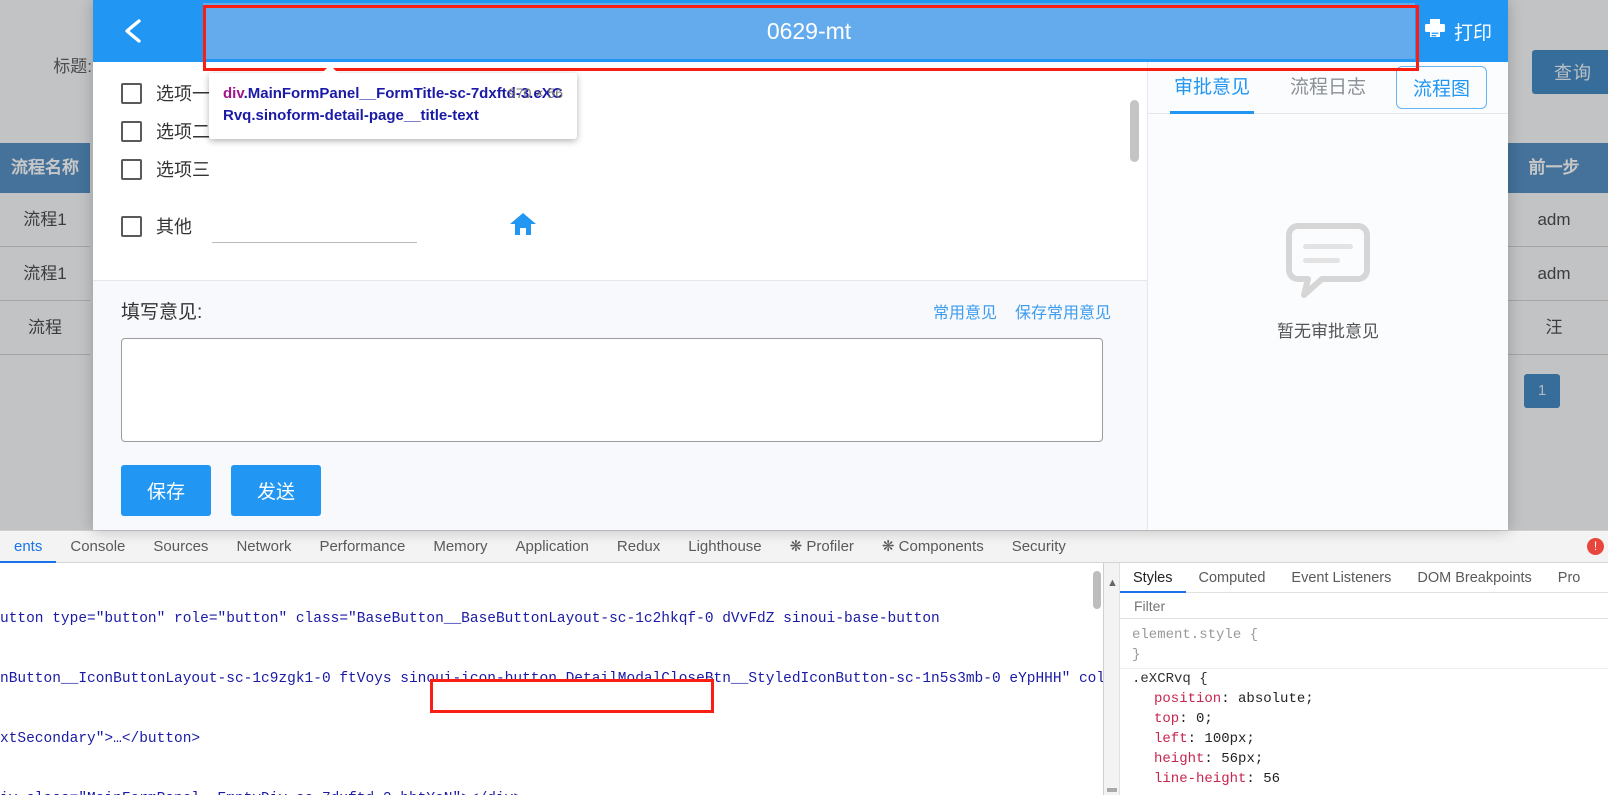 The width and height of the screenshot is (1608, 795). I want to click on chevron-left-icon, so click(133, 31).